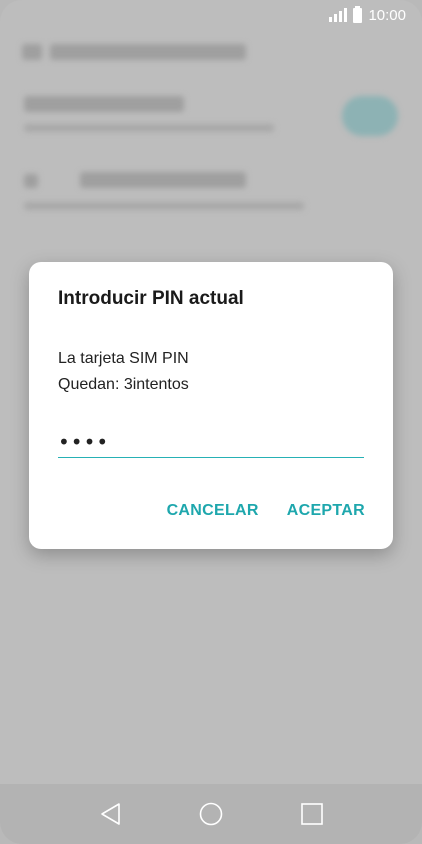  What do you see at coordinates (123, 358) in the screenshot?
I see `message-line-sim: La tarjeta SIM PIN` at bounding box center [123, 358].